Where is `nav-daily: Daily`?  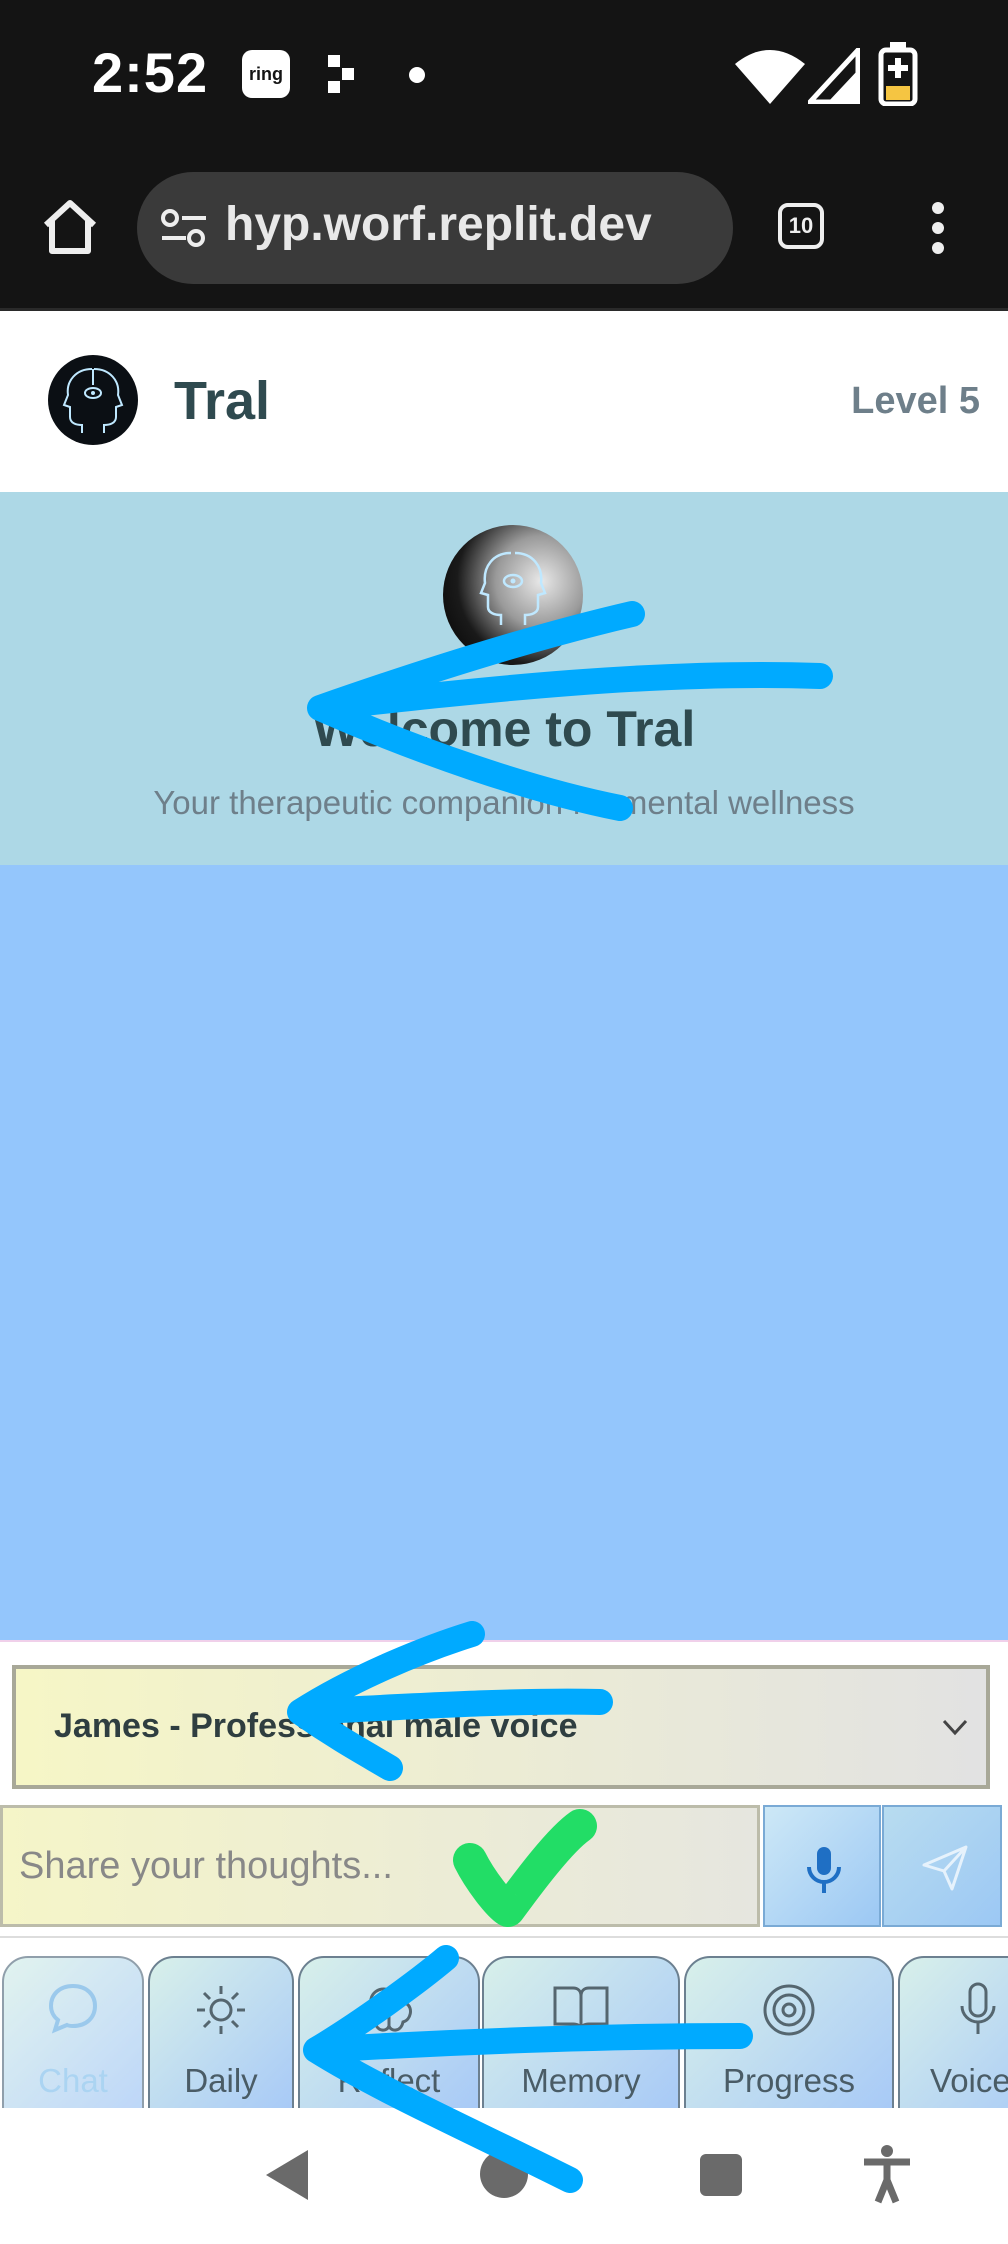
nav-daily: Daily is located at coordinates (221, 2033).